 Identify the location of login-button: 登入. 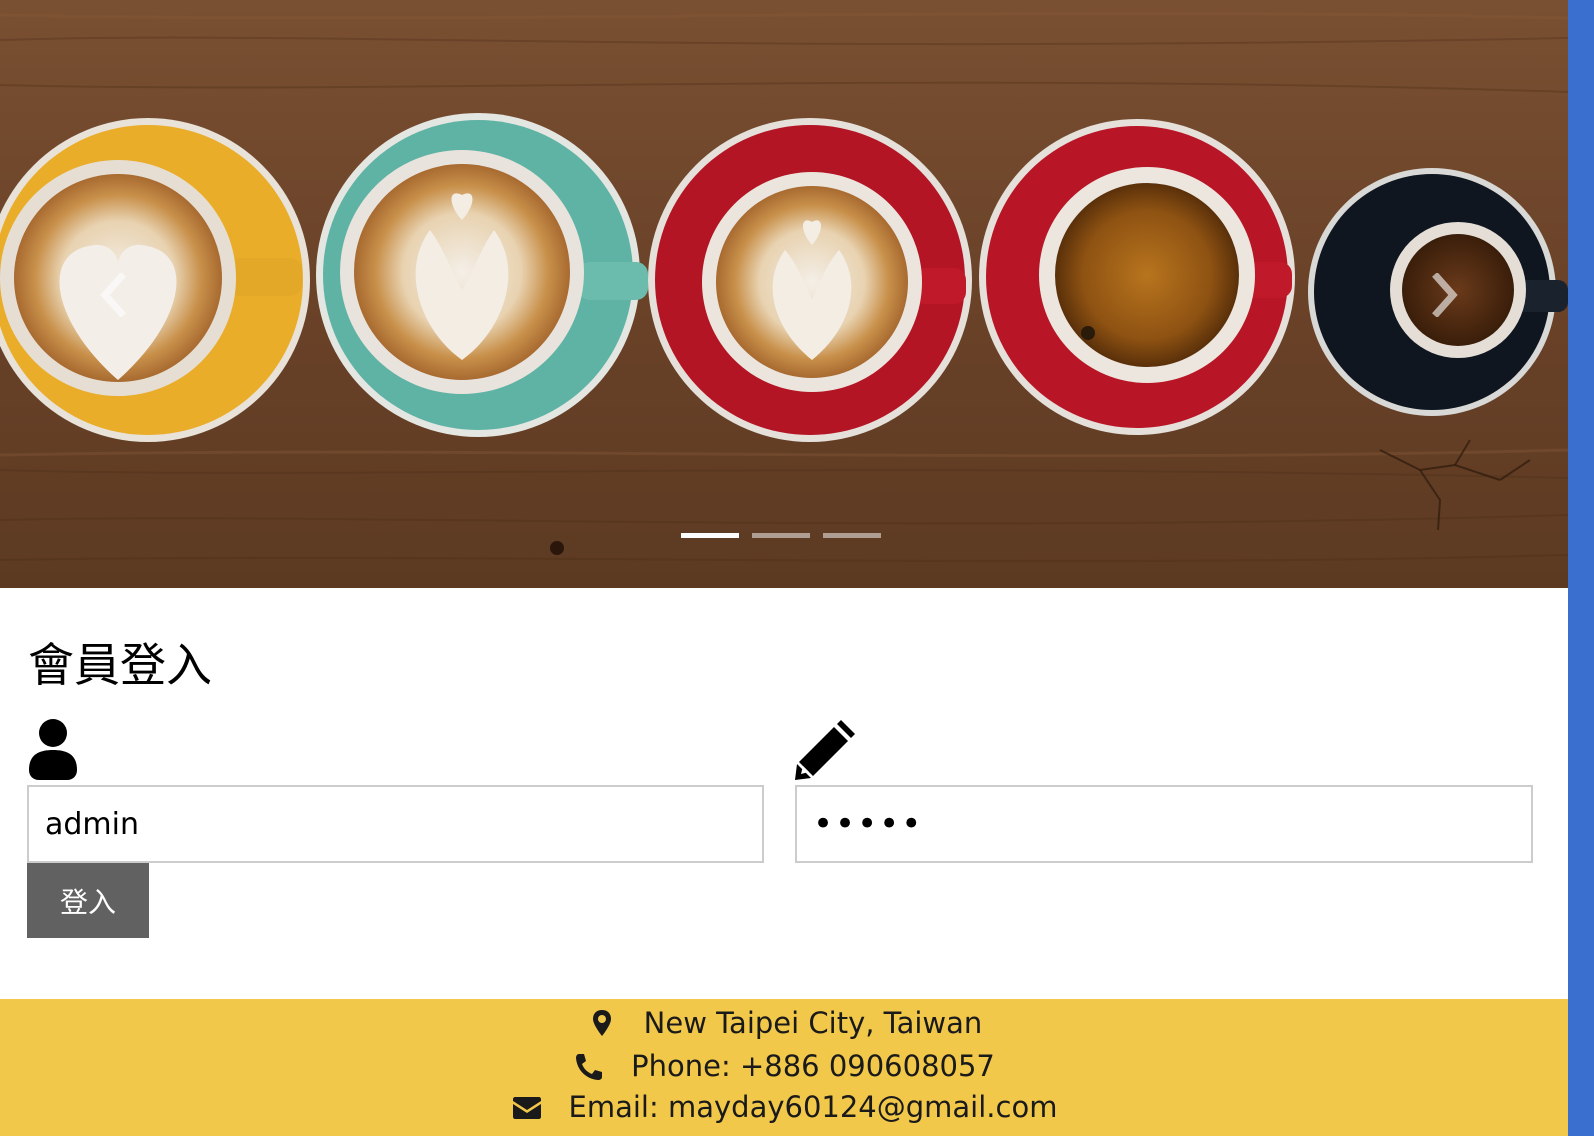
(88, 900).